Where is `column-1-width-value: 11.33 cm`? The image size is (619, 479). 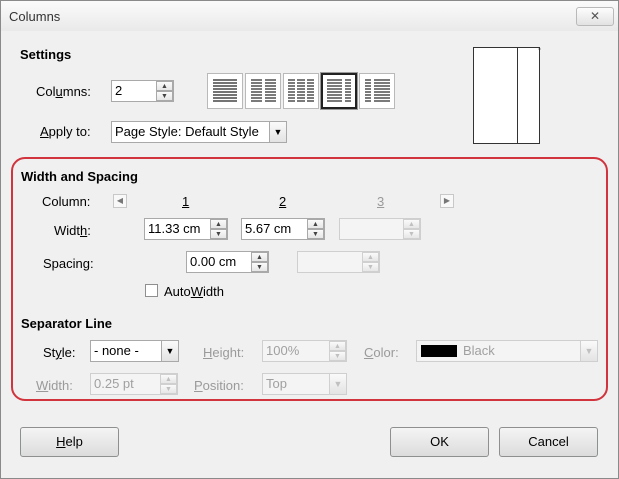 column-1-width-value: 11.33 cm is located at coordinates (174, 228).